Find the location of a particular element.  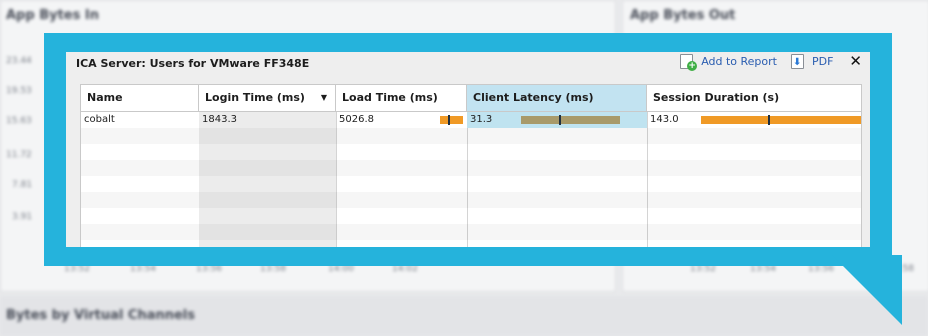

y-tick: 15.63 is located at coordinates (19, 121).